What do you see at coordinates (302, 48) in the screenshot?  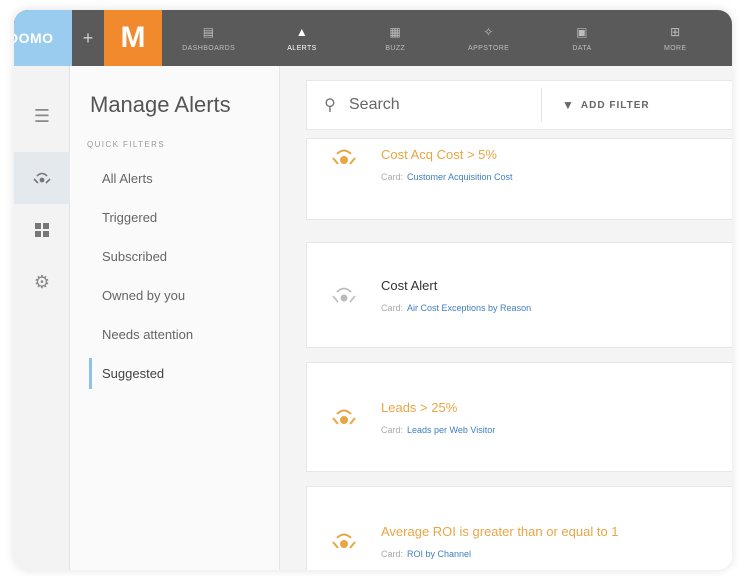 I see `nav-label: ALERTS` at bounding box center [302, 48].